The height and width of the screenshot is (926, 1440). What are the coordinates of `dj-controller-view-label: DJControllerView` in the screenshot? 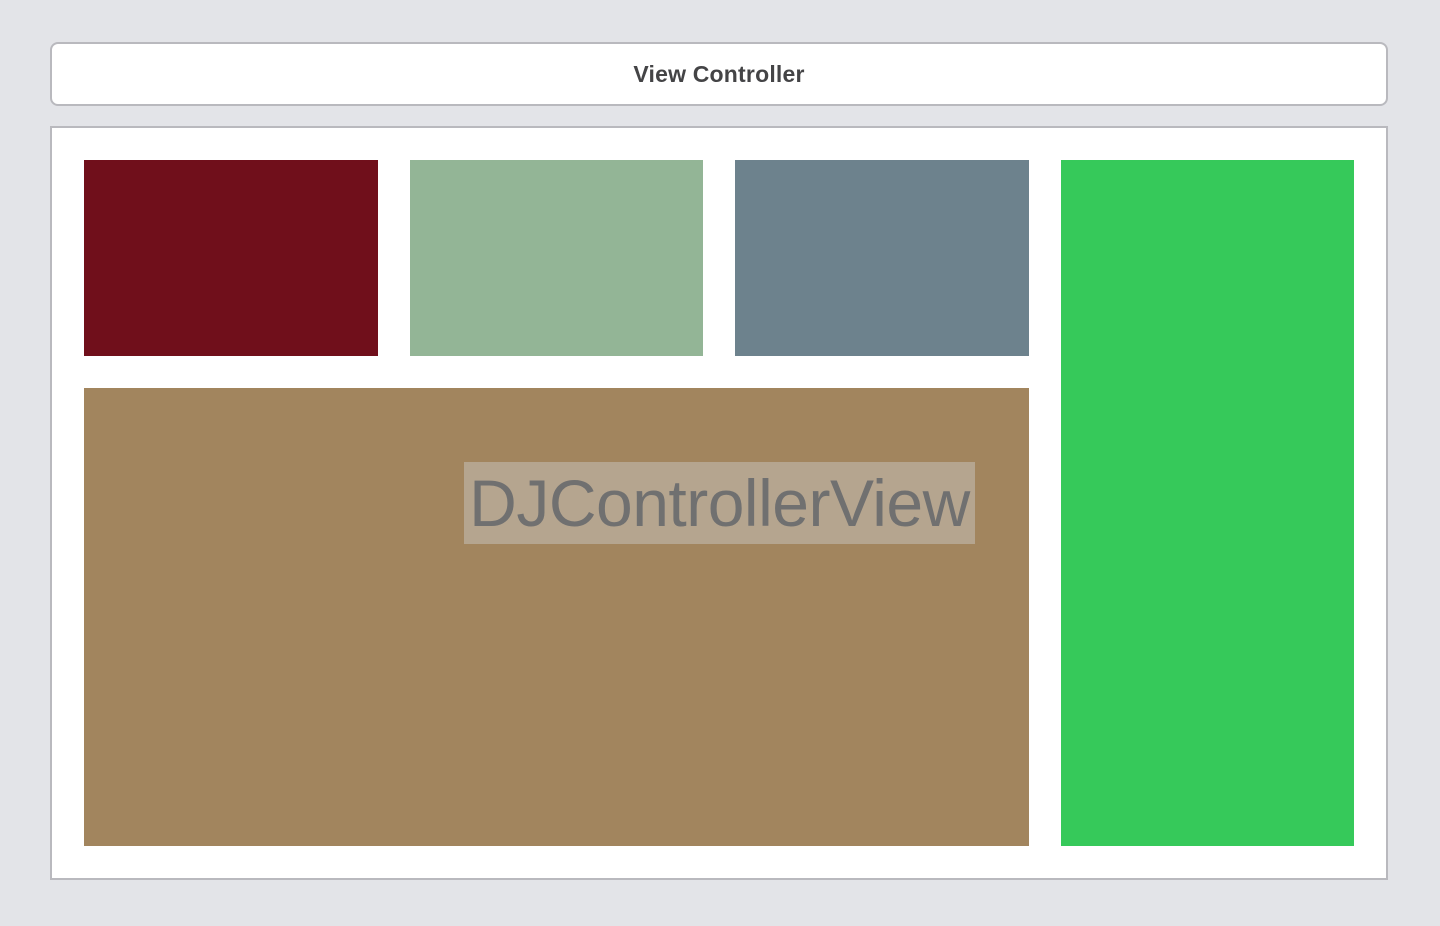 It's located at (719, 503).